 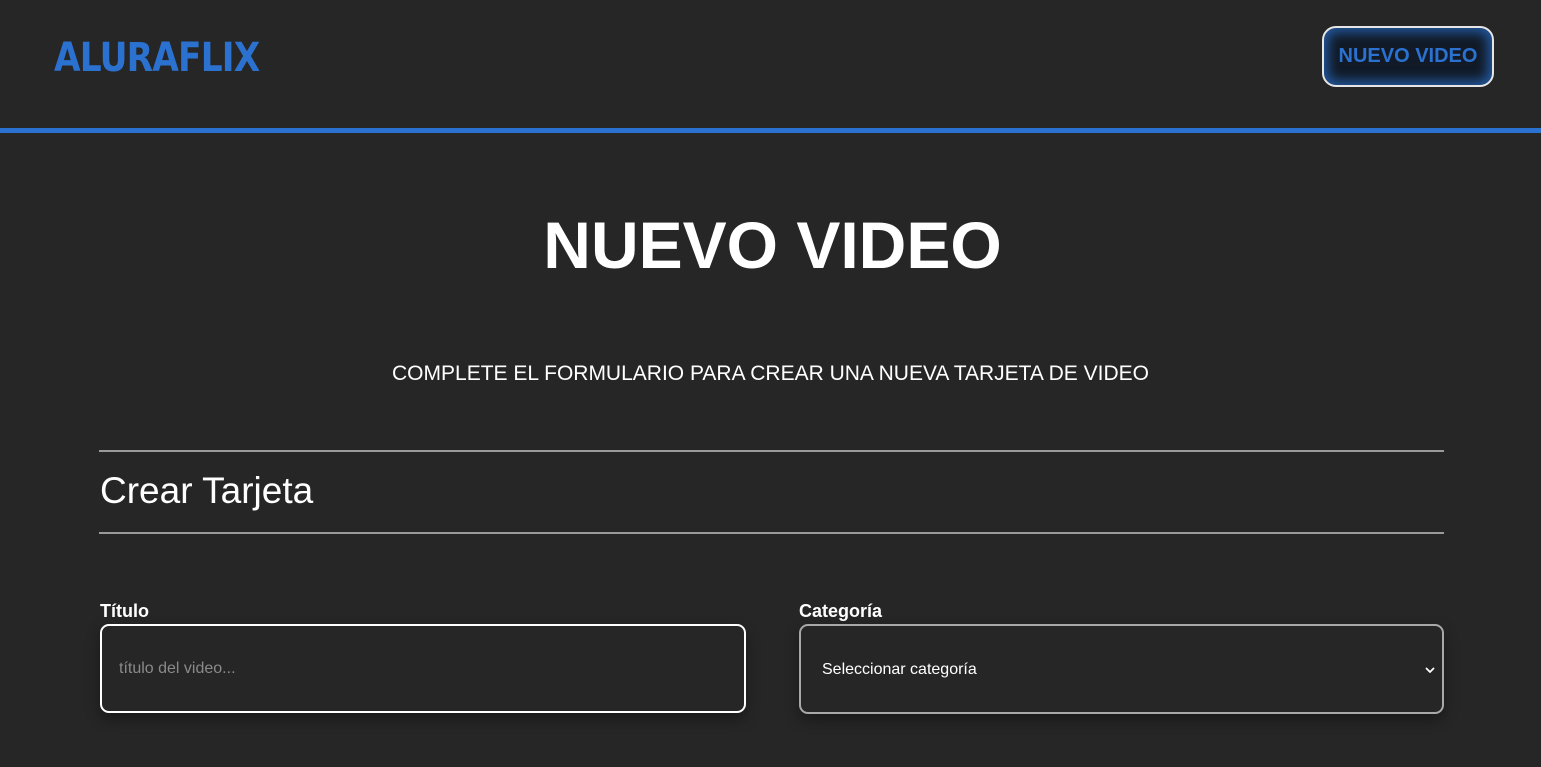 I want to click on section-divider-top, so click(x=771, y=451).